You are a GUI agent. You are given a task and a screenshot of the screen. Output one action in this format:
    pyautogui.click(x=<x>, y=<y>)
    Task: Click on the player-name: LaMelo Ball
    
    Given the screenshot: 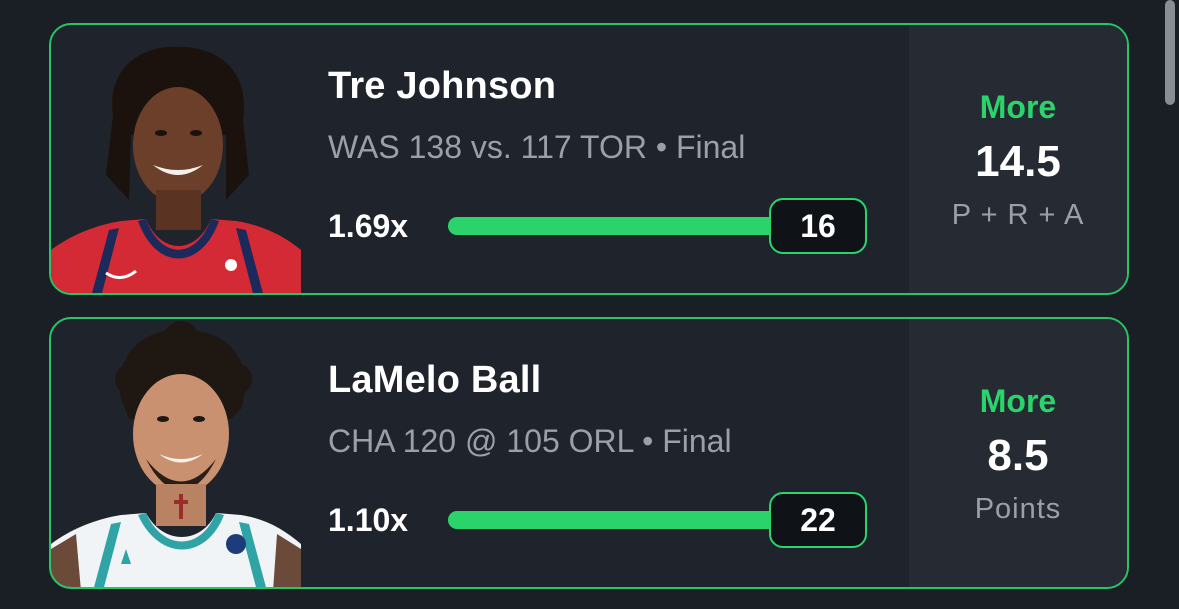 What is the action you would take?
    pyautogui.click(x=435, y=380)
    